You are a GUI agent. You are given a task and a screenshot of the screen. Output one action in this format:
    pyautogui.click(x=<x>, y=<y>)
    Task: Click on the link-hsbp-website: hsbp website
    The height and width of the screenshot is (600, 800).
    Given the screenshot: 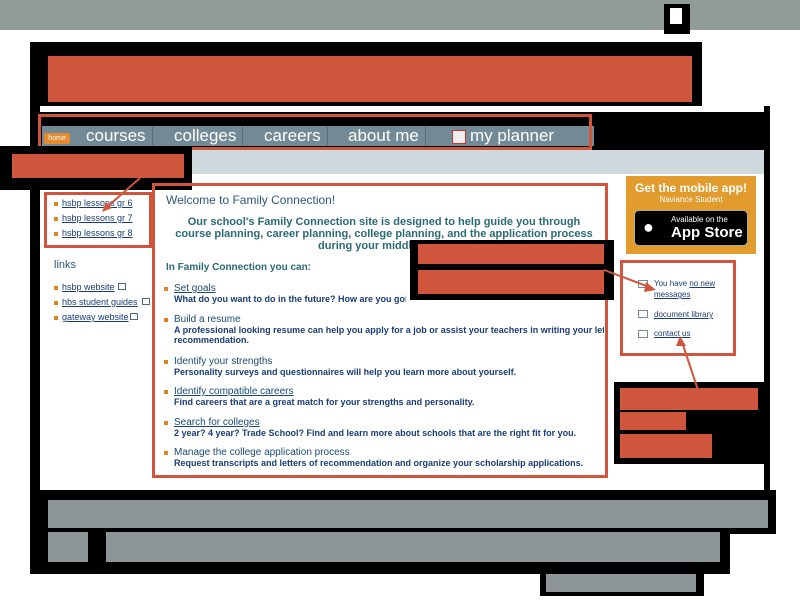 What is the action you would take?
    pyautogui.click(x=88, y=287)
    